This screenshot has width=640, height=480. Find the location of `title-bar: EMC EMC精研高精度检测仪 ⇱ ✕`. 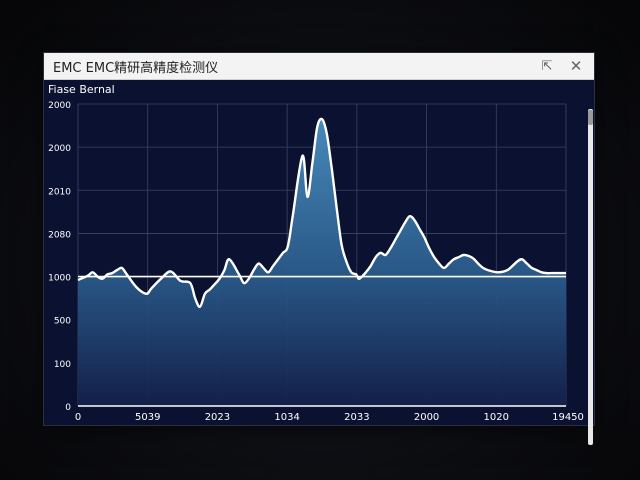

title-bar: EMC EMC精研高精度检测仪 ⇱ ✕ is located at coordinates (319, 66).